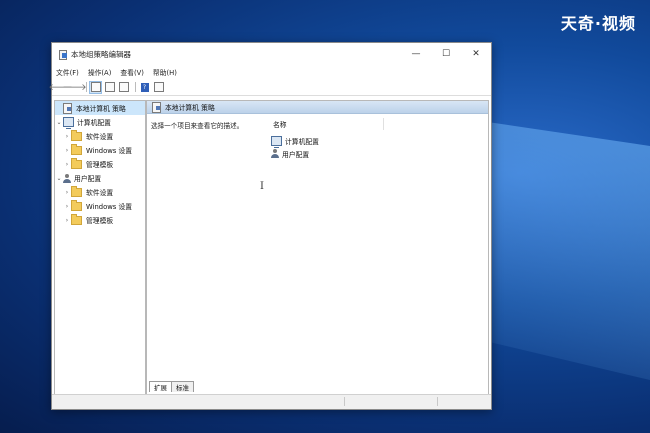  I want to click on view-tabs: 扩展 标准, so click(171, 386).